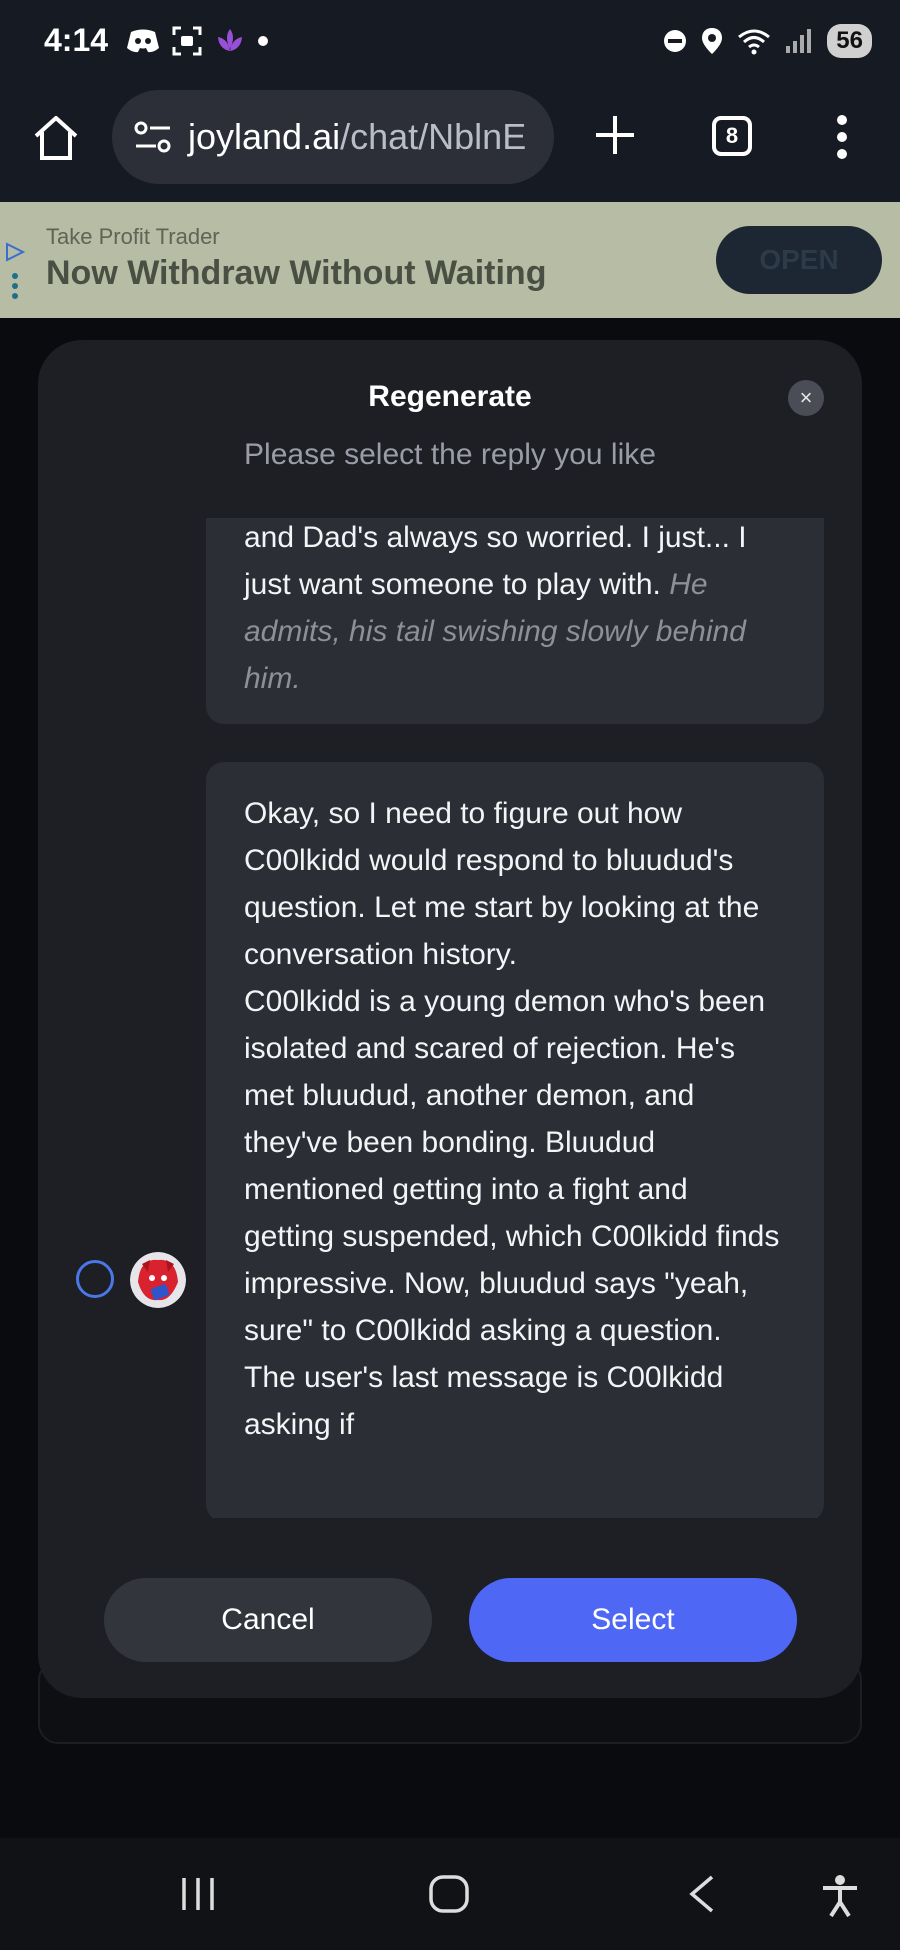  I want to click on cancel-button: Cancel, so click(268, 1620).